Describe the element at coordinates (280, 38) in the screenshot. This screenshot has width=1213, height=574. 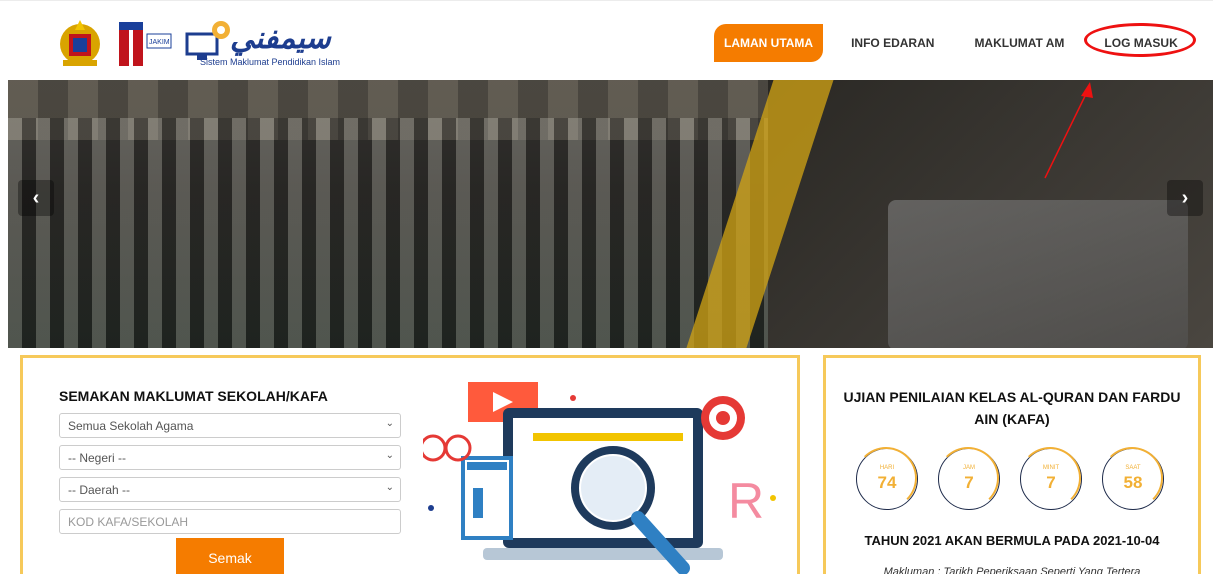
I see `brand-arabic-wordmark: سيمفني` at that location.